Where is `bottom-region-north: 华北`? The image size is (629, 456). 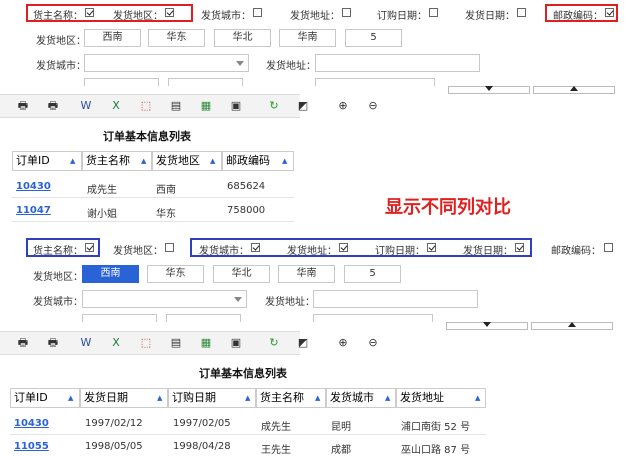
bottom-region-north: 华北 is located at coordinates (241, 274).